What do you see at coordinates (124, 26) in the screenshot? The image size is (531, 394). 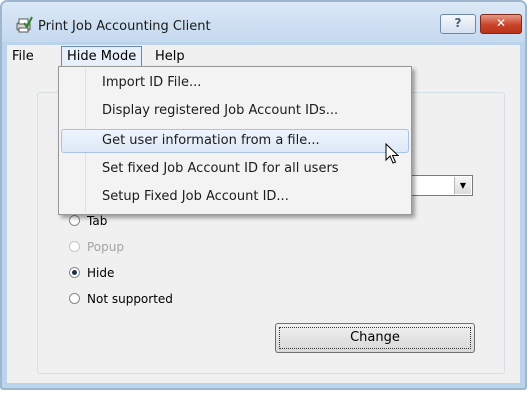 I see `window-title: Print Job Accounting Client` at bounding box center [124, 26].